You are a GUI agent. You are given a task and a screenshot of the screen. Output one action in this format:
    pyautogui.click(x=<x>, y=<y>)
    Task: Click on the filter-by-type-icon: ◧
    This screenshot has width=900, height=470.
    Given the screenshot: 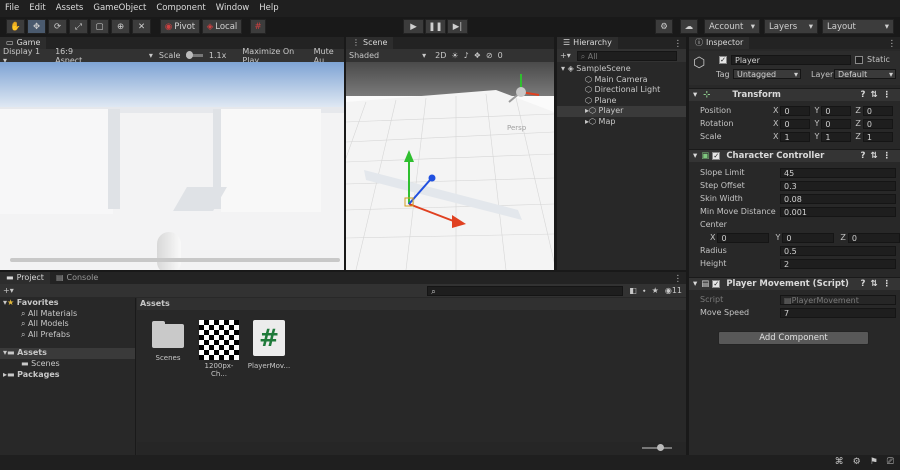 What is the action you would take?
    pyautogui.click(x=633, y=290)
    